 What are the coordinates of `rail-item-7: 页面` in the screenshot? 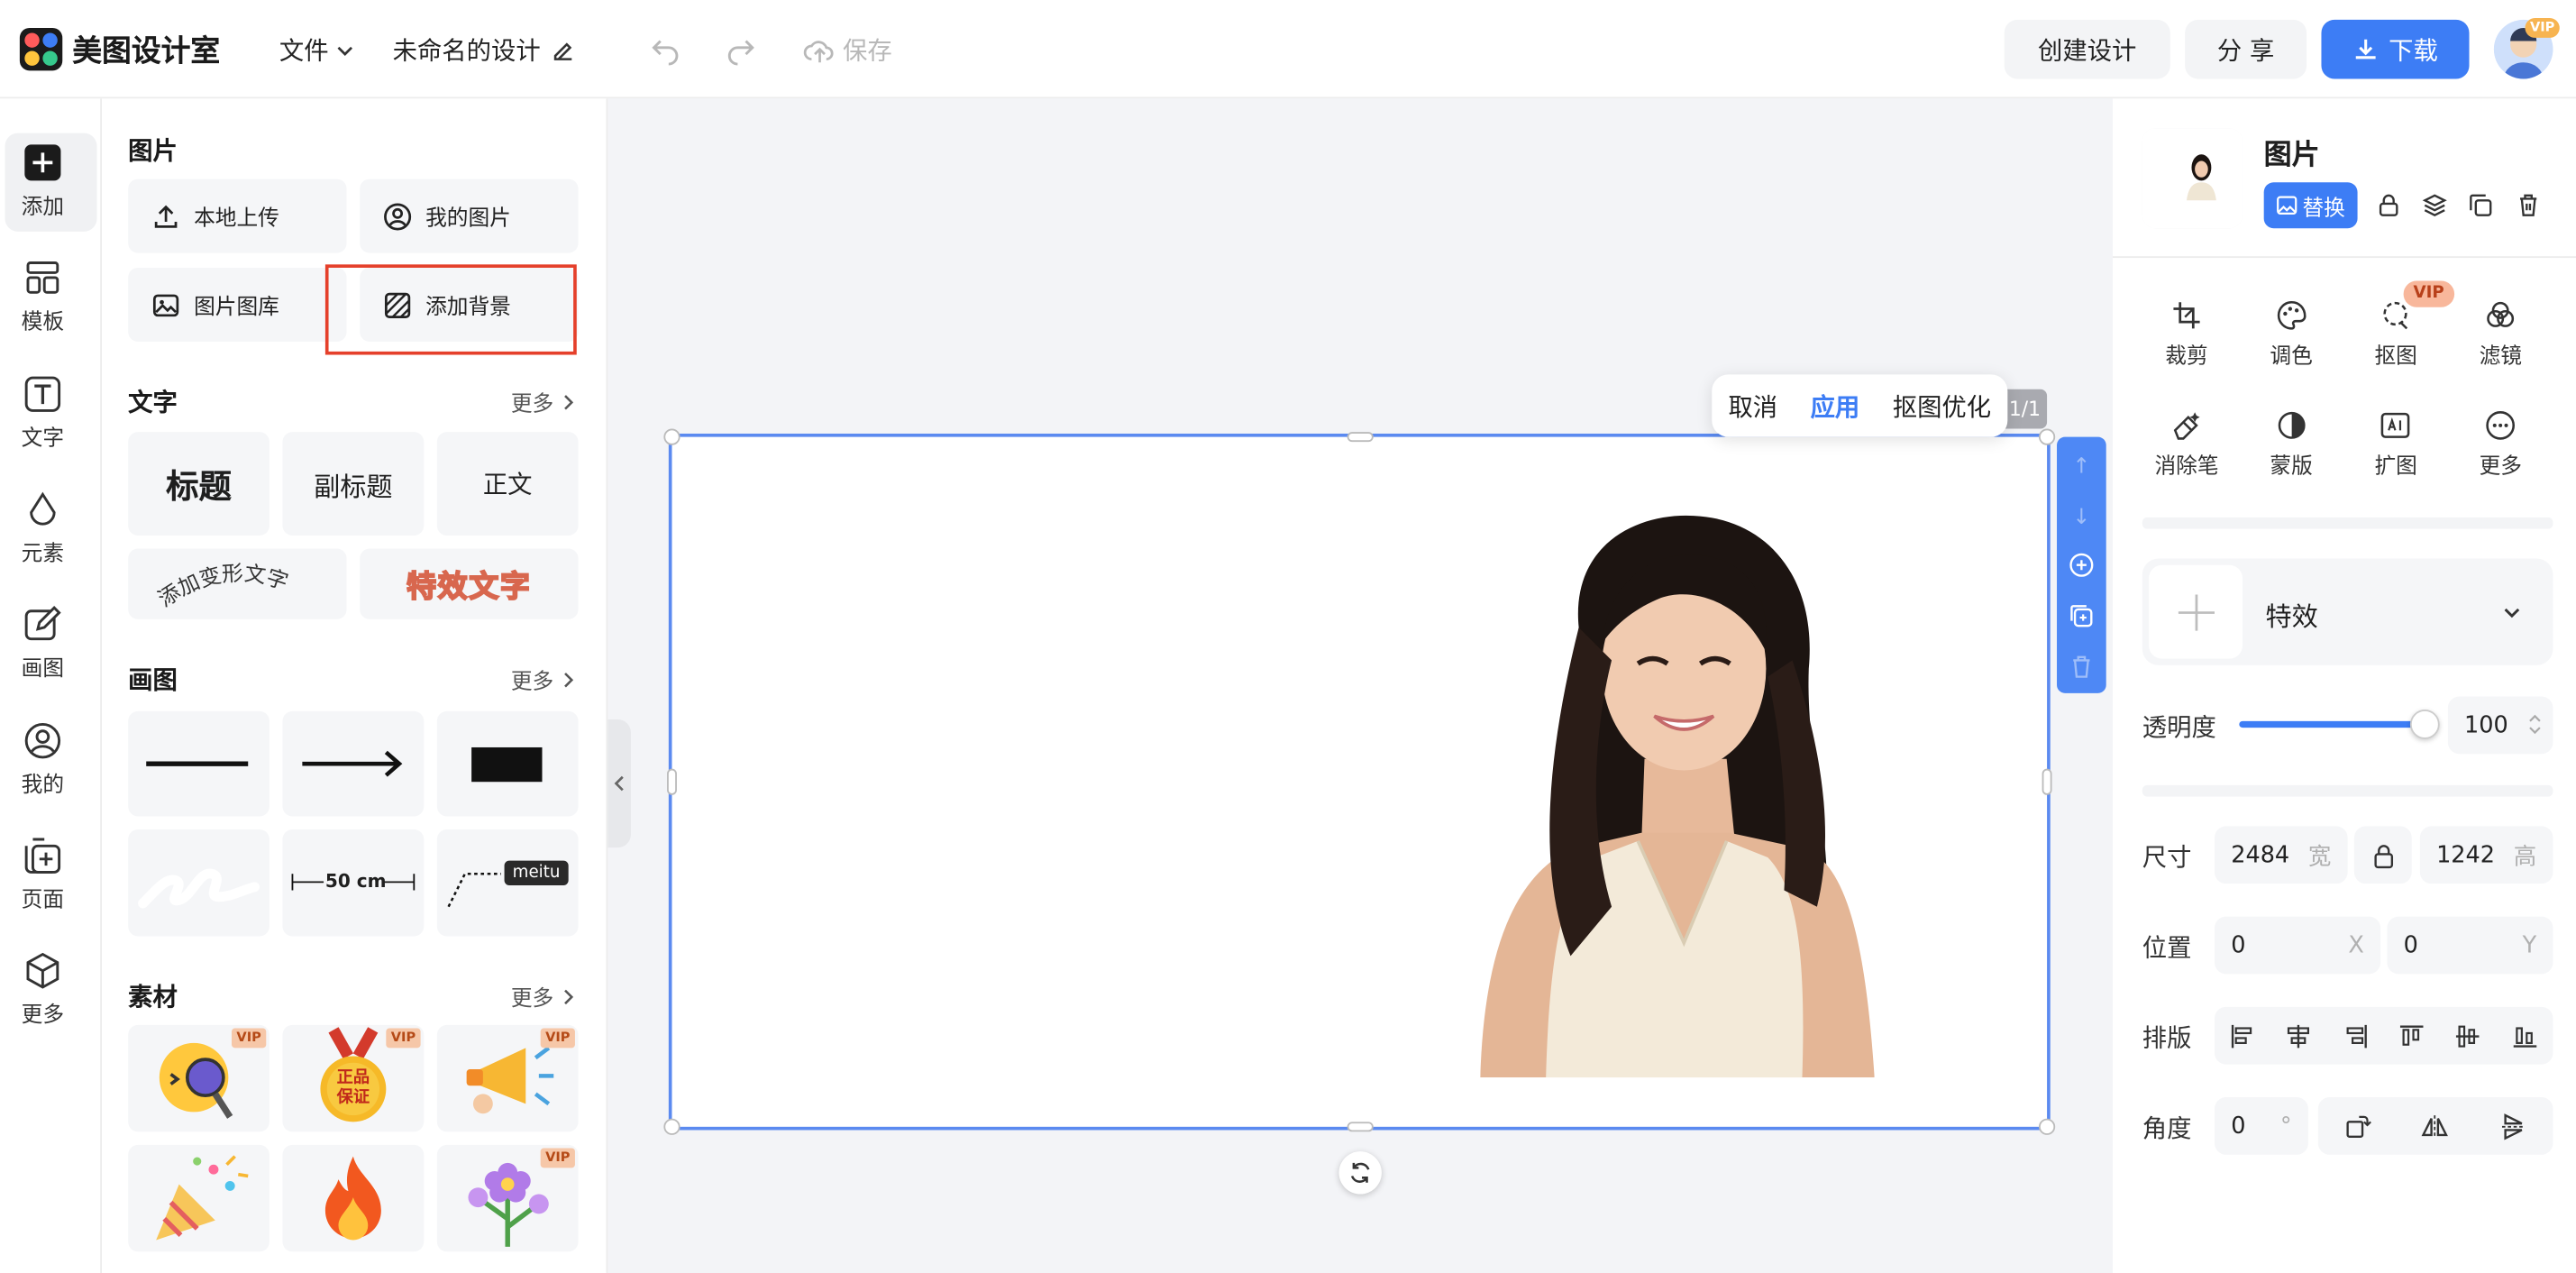 It's located at (43, 874).